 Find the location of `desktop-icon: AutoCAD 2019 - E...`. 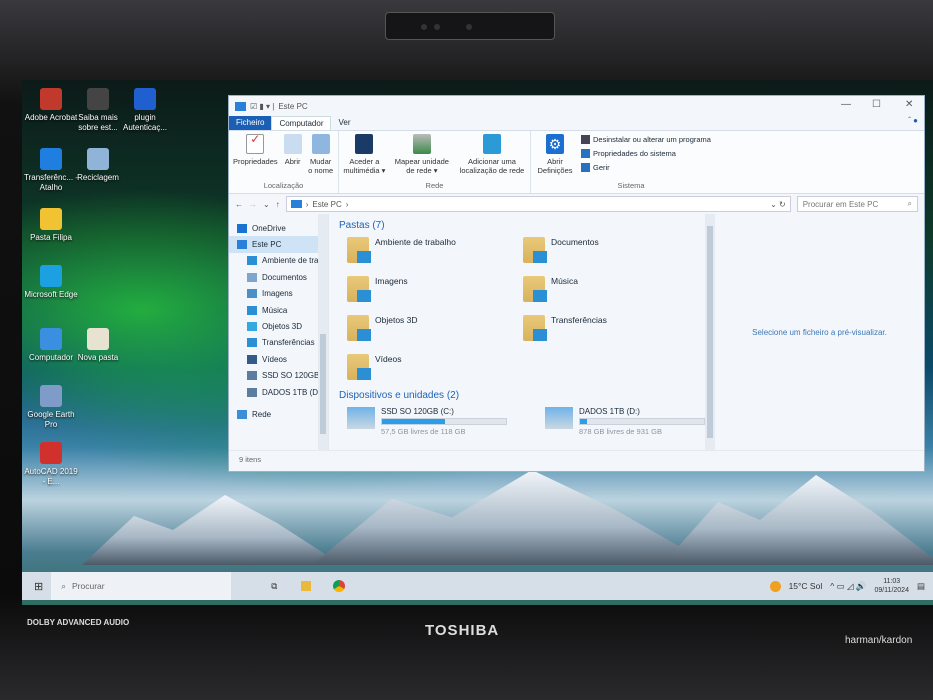

desktop-icon: AutoCAD 2019 - E... is located at coordinates (51, 464).